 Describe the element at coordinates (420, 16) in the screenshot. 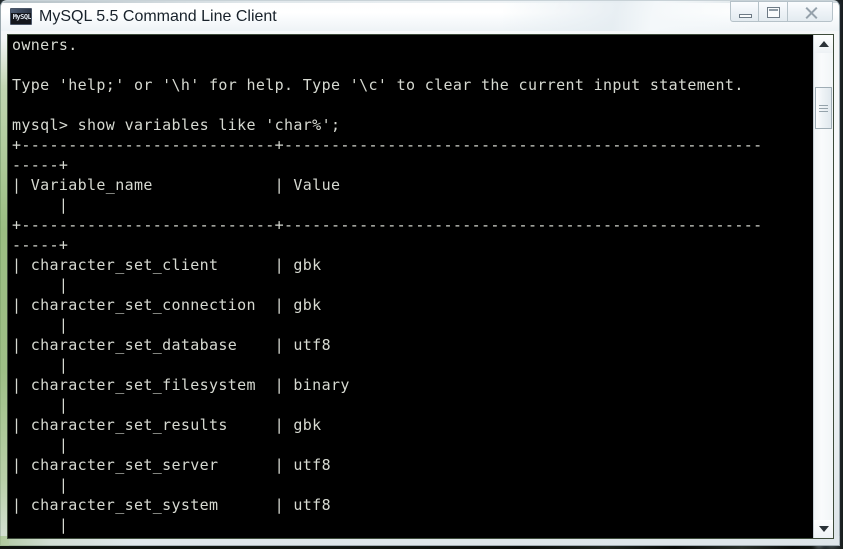

I see `title-bar: MySQL MySQL 5.5 Command Line Client` at that location.